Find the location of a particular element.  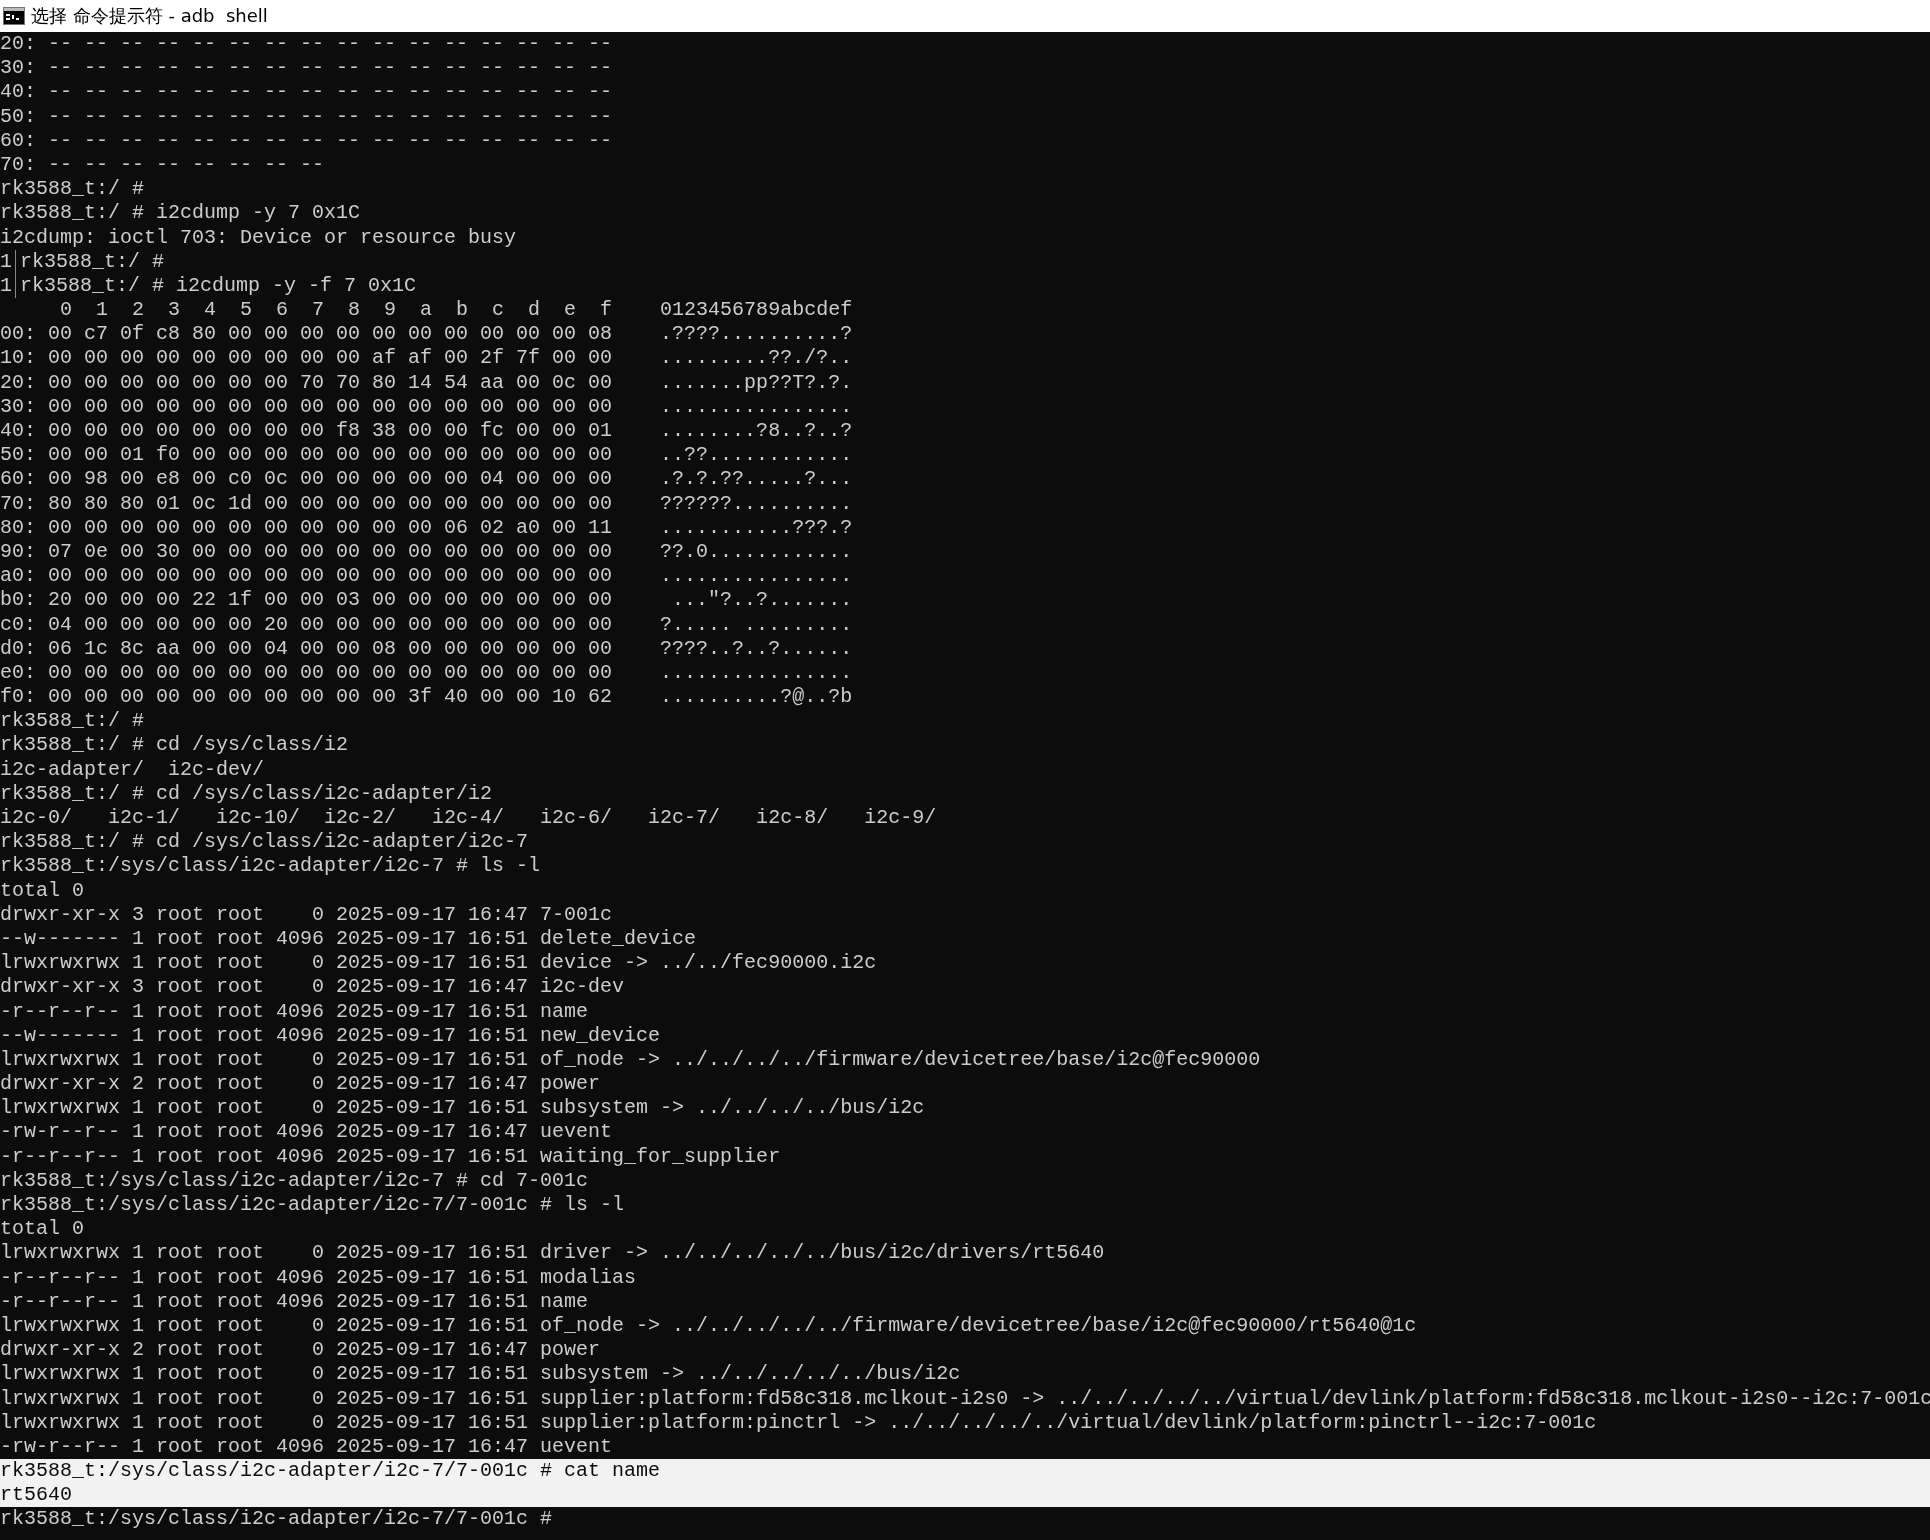

terminal-line: 30: -- -- -- -- -- -- -- -- -- -- -- -- -- -- -- -- is located at coordinates (307, 68).